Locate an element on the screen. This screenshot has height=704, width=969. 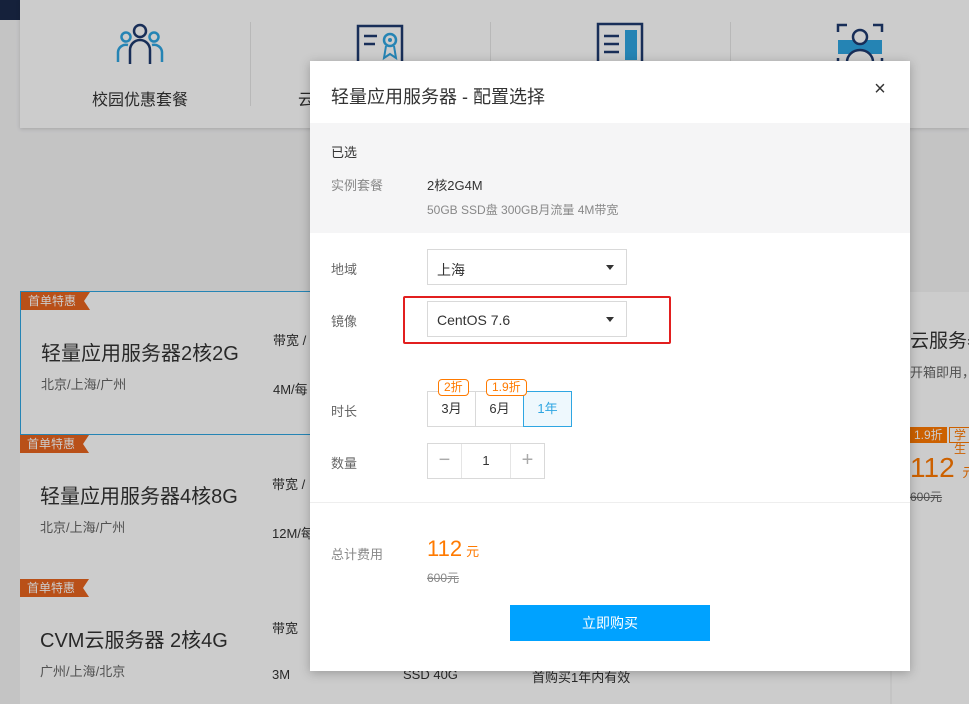
duration-label: 时长 is located at coordinates (344, 411).